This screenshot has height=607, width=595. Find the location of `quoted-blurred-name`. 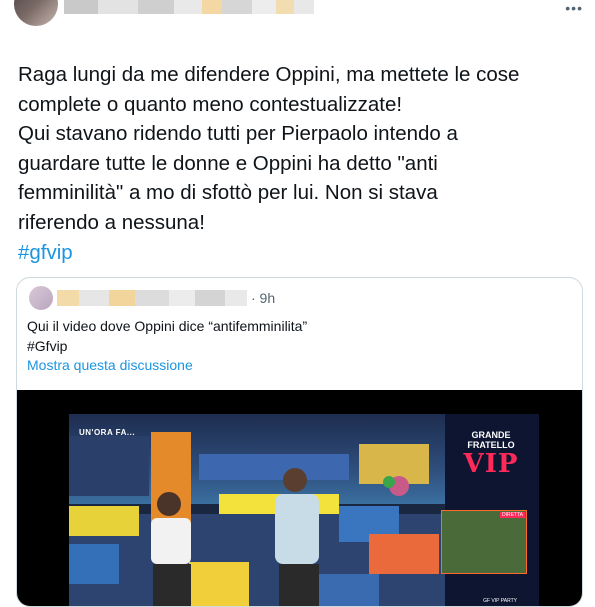

quoted-blurred-name is located at coordinates (152, 298).